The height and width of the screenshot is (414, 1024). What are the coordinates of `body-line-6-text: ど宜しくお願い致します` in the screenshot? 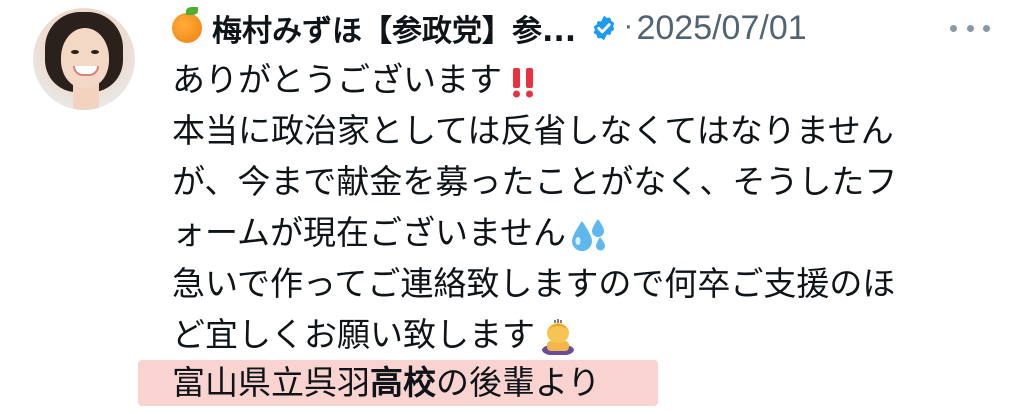 It's located at (353, 334).